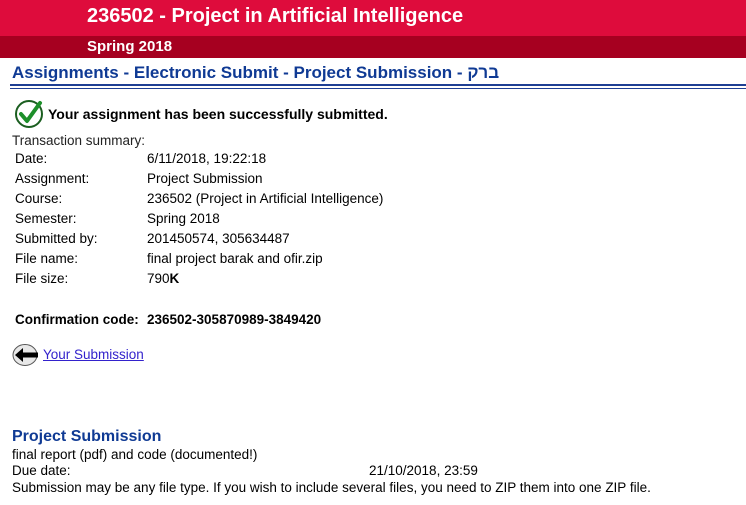 The width and height of the screenshot is (746, 505). Describe the element at coordinates (47, 258) in the screenshot. I see `summary-label: File name:` at that location.